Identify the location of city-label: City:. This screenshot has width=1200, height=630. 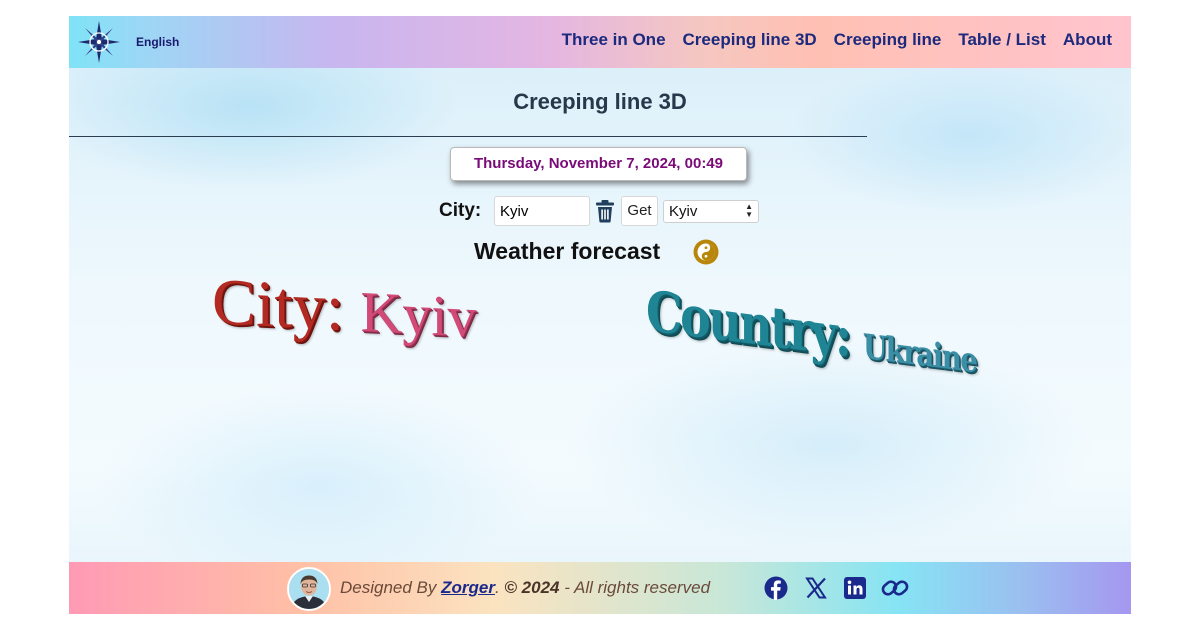
(460, 210).